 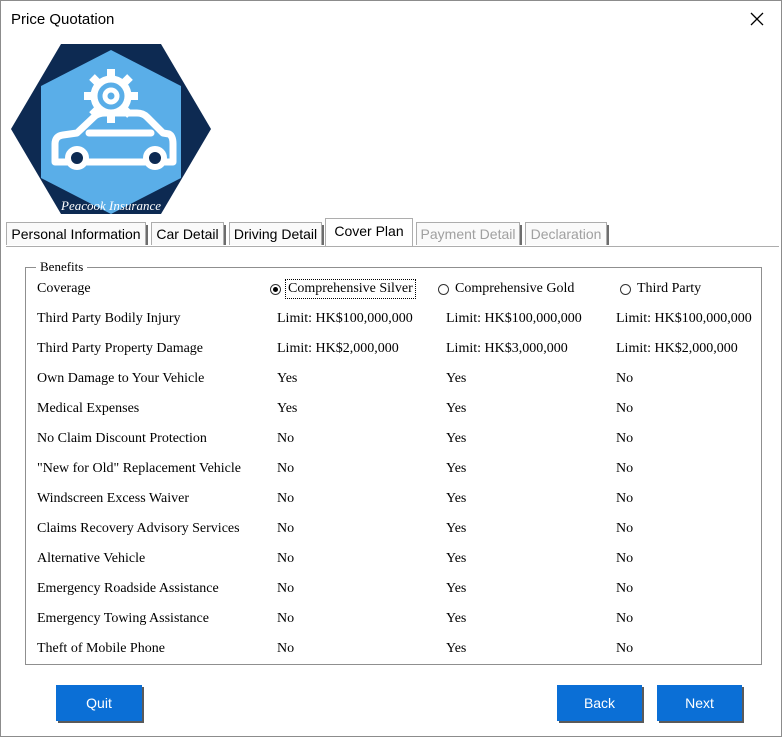 I want to click on benefit-label: Claims Recovery Advisory Services, so click(x=138, y=528).